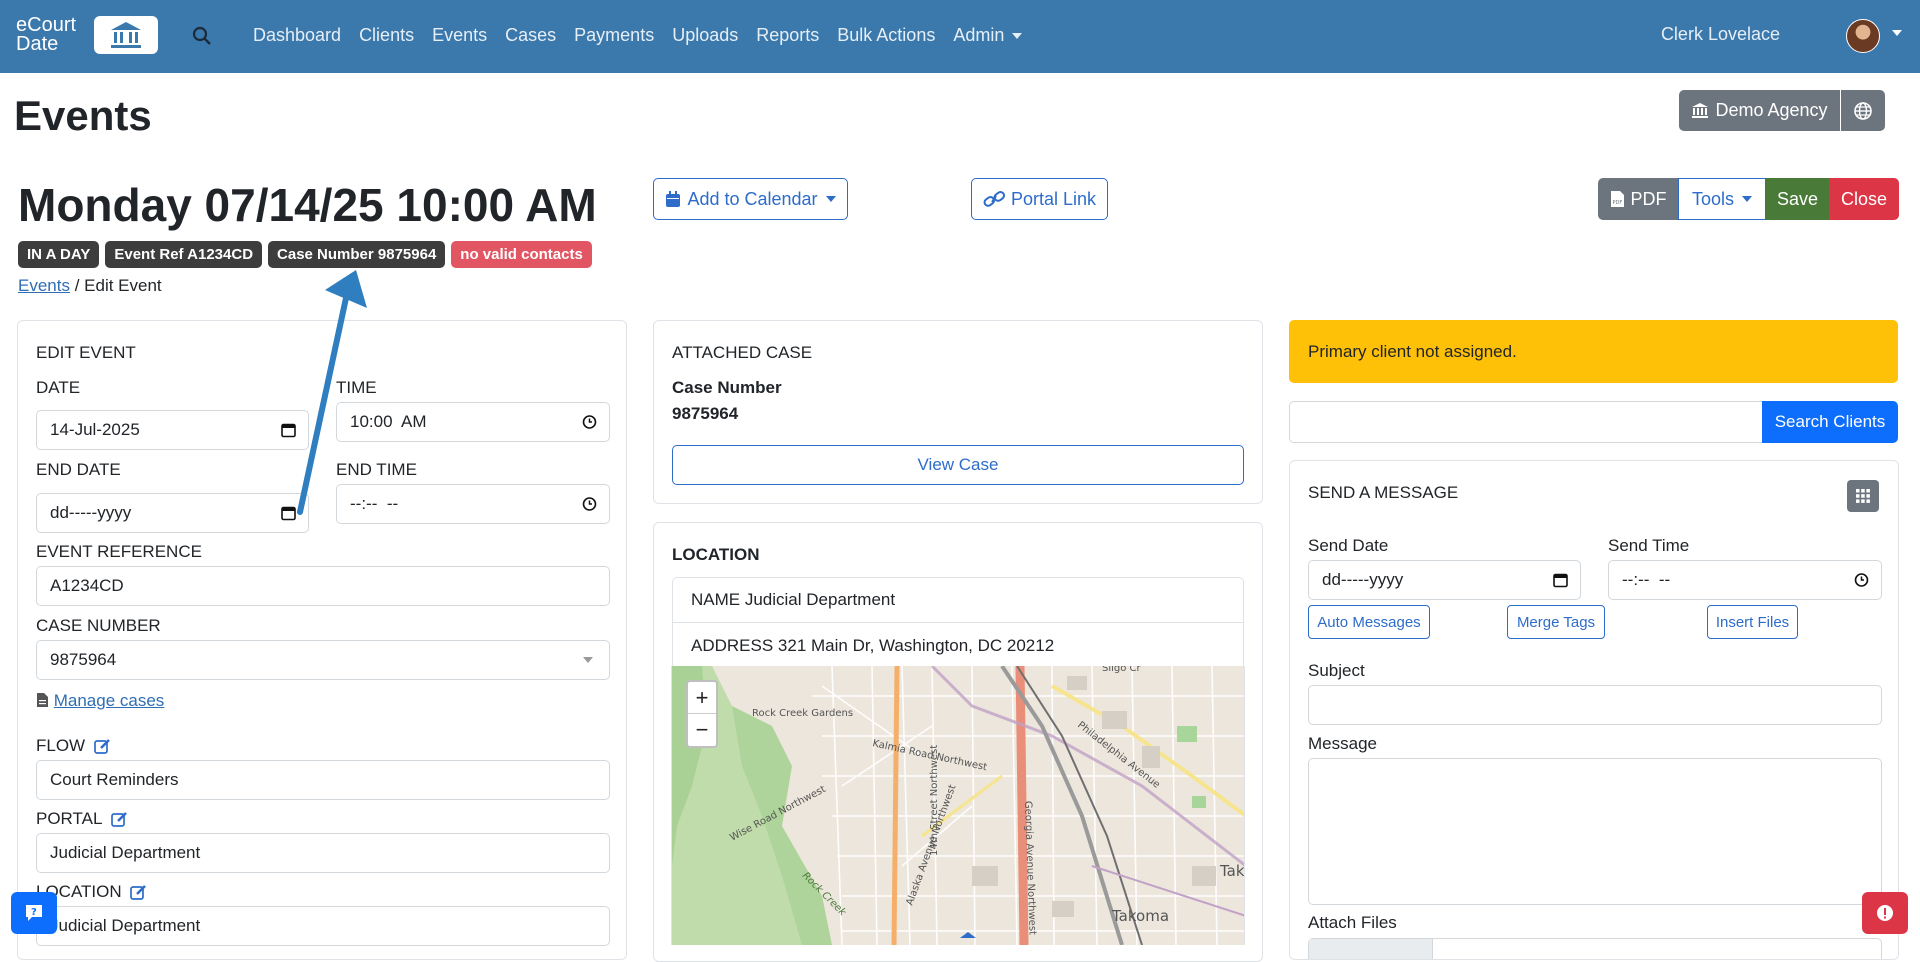  I want to click on send-date-label: Send Date, so click(1348, 545).